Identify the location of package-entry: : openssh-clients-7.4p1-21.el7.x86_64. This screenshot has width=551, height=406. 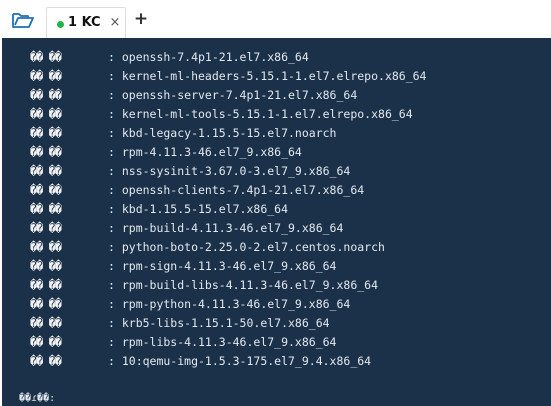
(236, 190).